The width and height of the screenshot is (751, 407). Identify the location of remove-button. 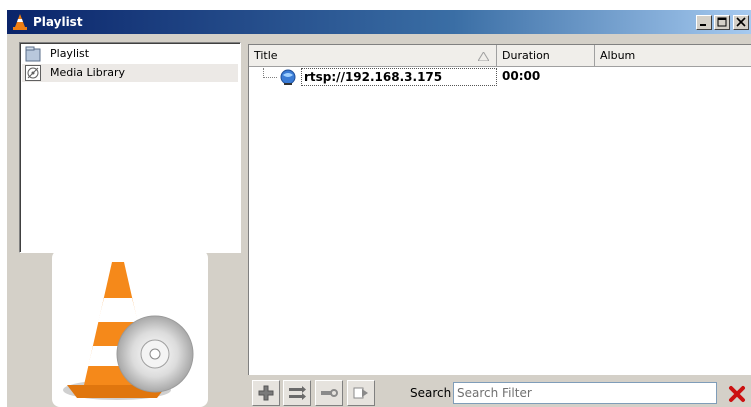
(329, 393).